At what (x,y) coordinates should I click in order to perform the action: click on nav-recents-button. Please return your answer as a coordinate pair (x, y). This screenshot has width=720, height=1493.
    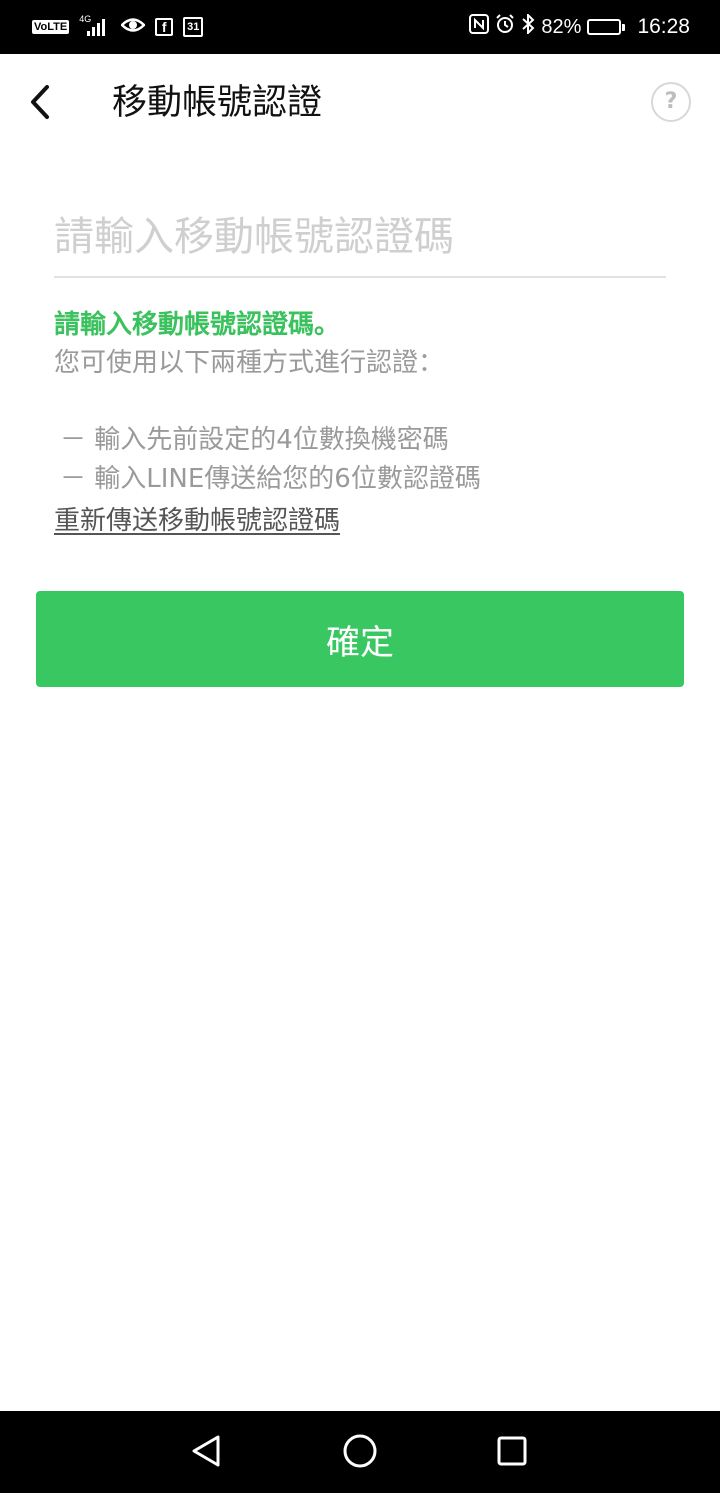
    Looking at the image, I should click on (512, 1453).